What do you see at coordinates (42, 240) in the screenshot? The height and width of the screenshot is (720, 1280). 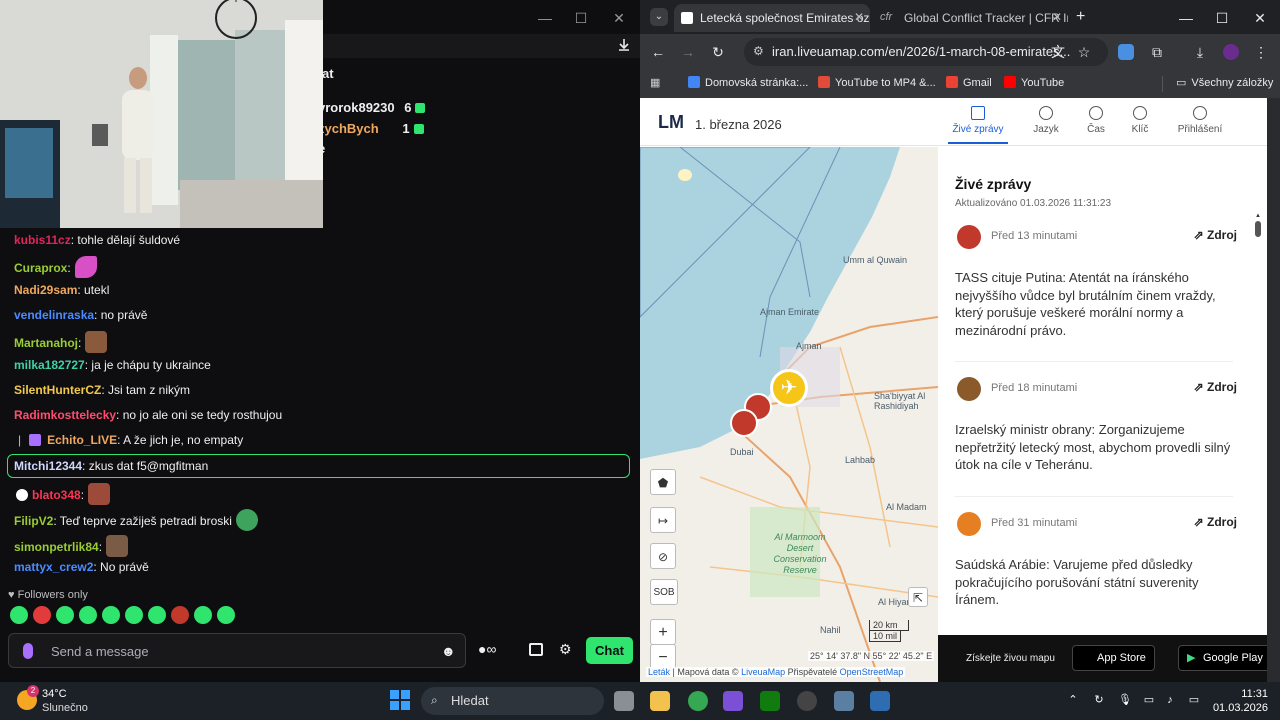 I see `chat-username: kubis11cz` at bounding box center [42, 240].